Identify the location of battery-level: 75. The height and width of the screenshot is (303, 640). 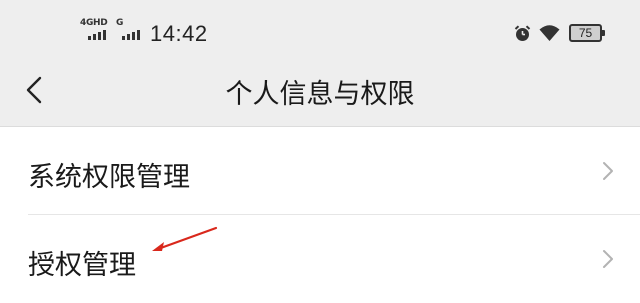
(585, 33).